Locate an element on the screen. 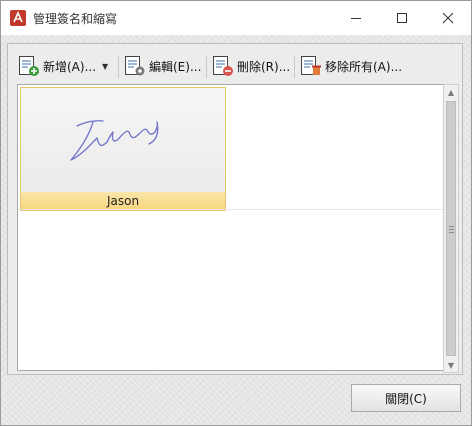  maximize-button is located at coordinates (402, 18).